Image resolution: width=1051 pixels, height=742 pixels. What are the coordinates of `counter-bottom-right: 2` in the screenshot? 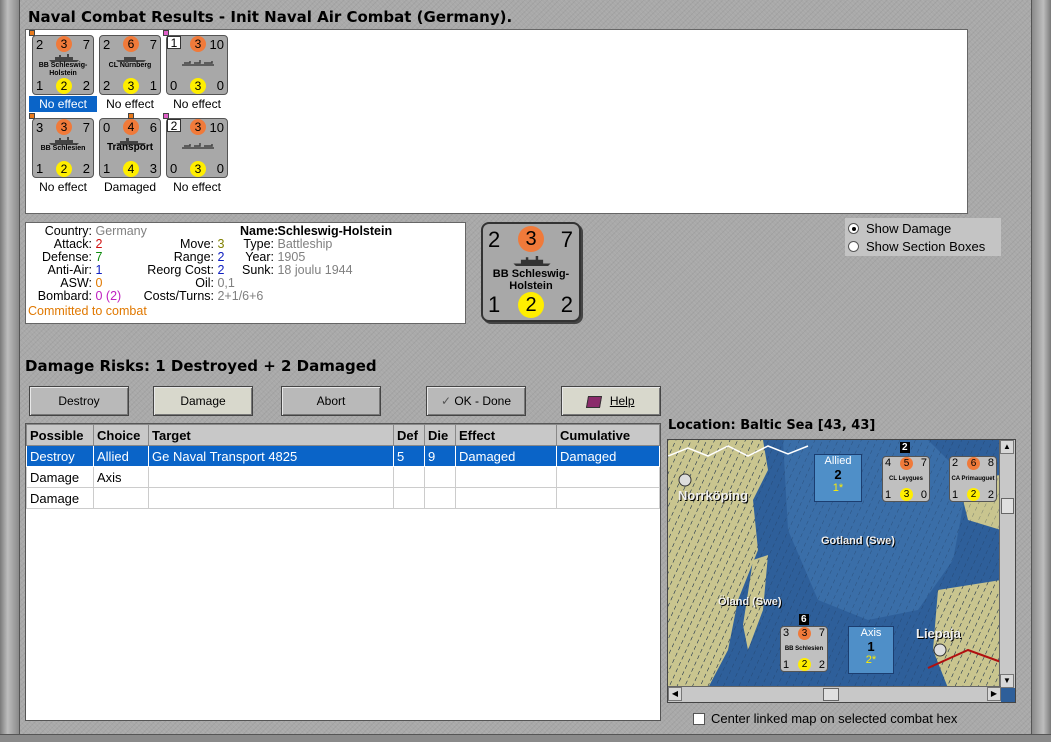 It's located at (86, 168).